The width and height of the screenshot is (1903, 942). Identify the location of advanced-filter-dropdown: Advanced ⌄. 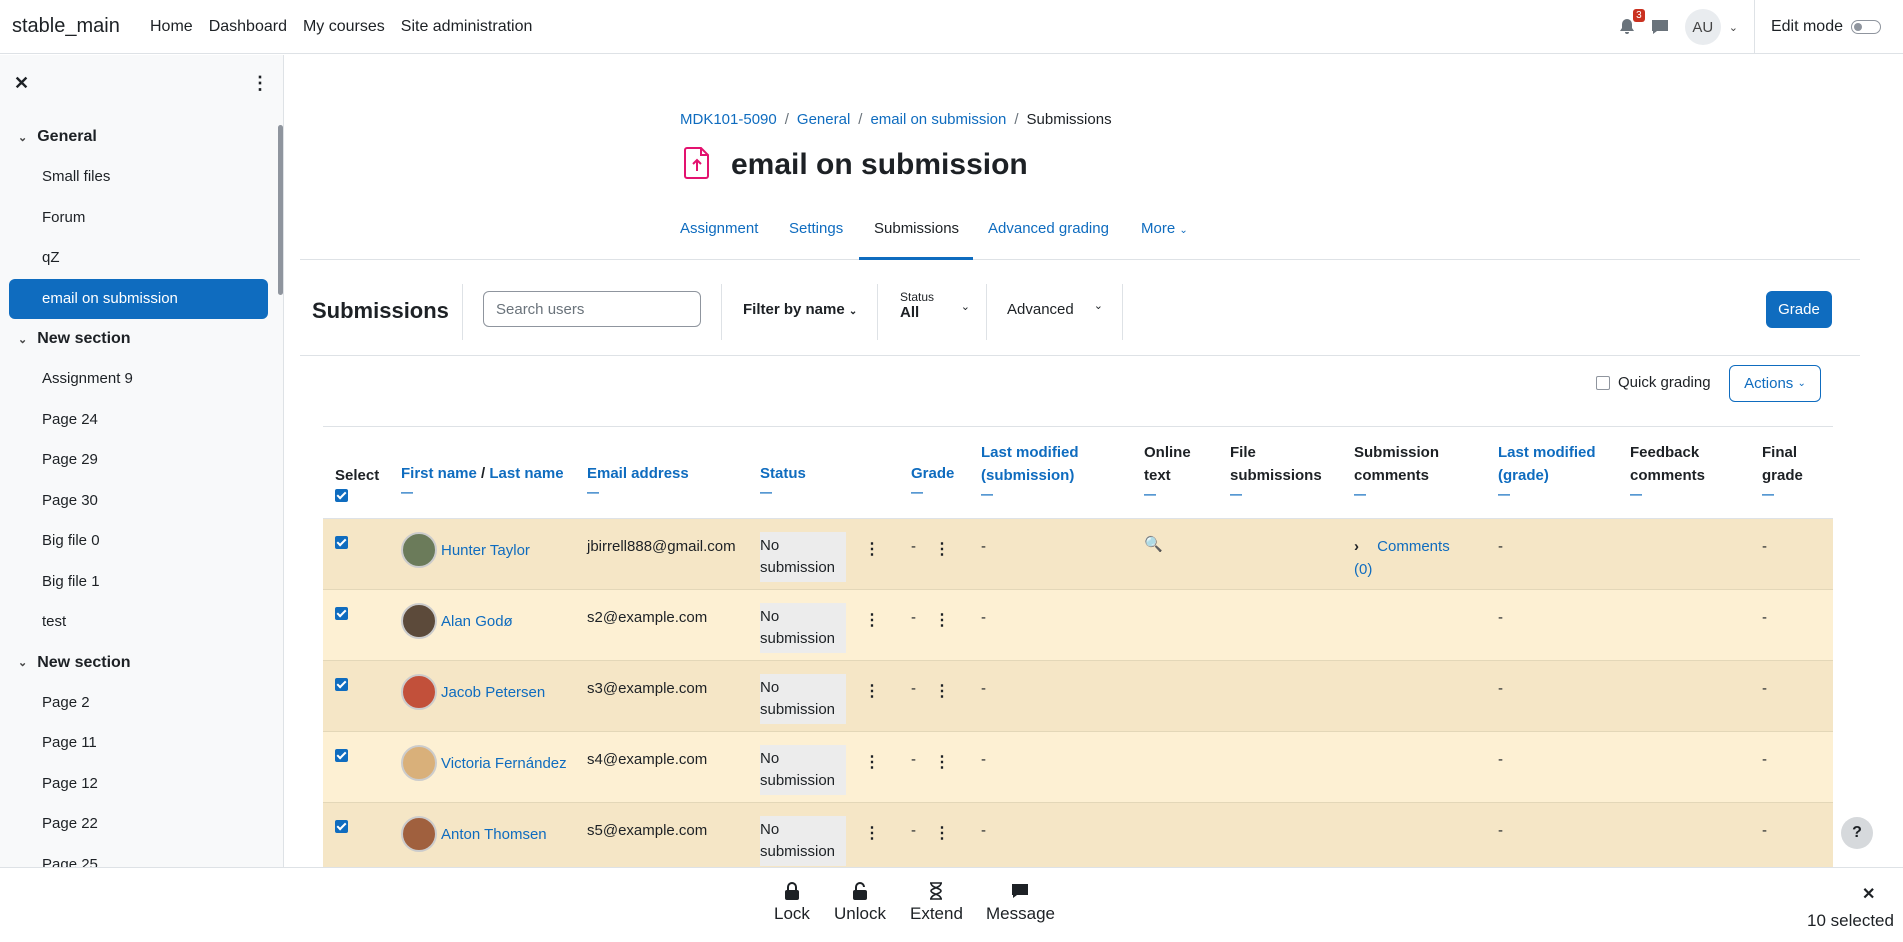
(1055, 309).